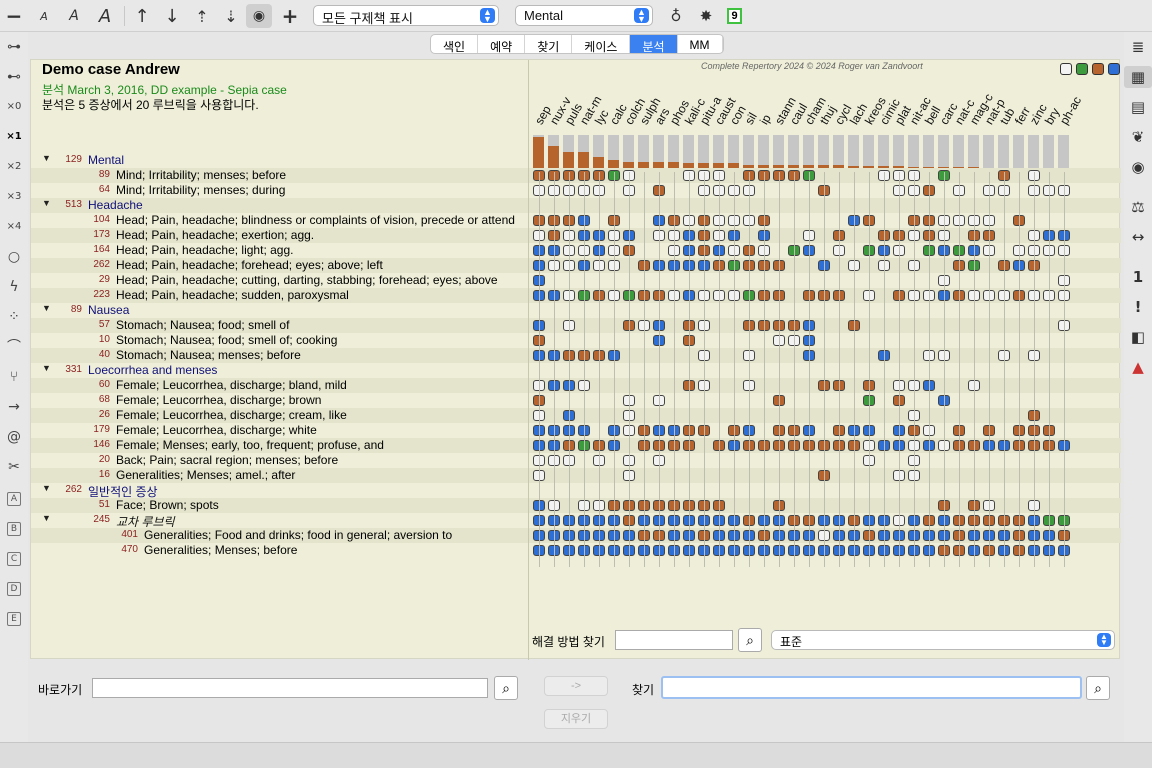 Image resolution: width=1152 pixels, height=768 pixels. I want to click on exclamation-button: !, so click(1138, 307).